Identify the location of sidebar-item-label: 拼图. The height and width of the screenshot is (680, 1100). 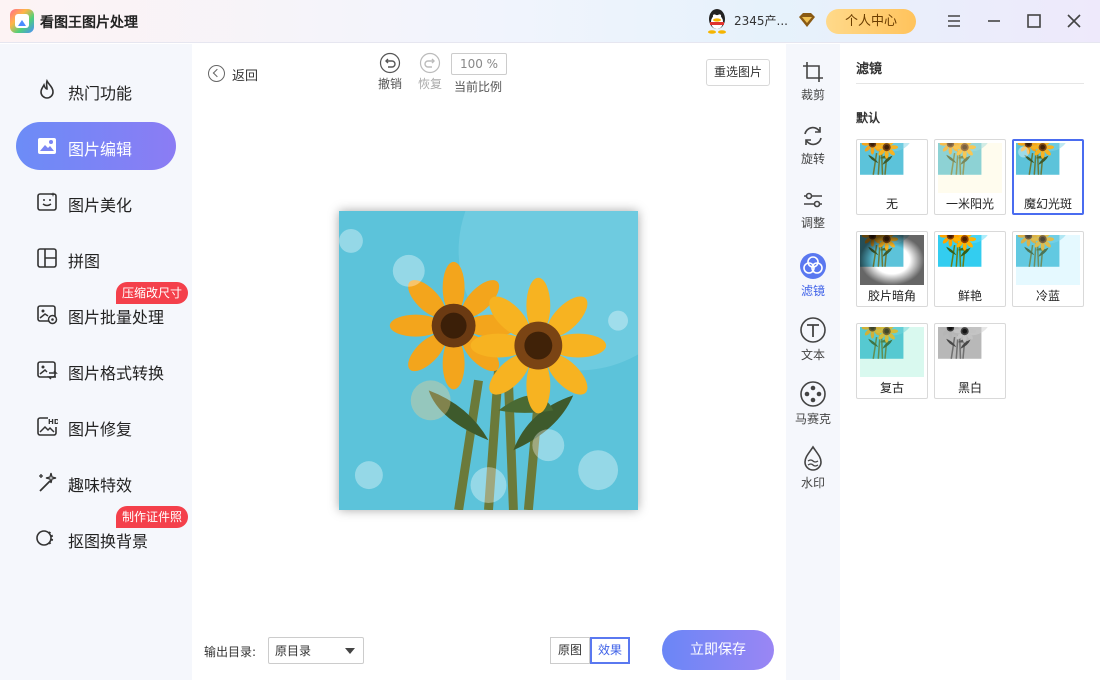
(84, 261).